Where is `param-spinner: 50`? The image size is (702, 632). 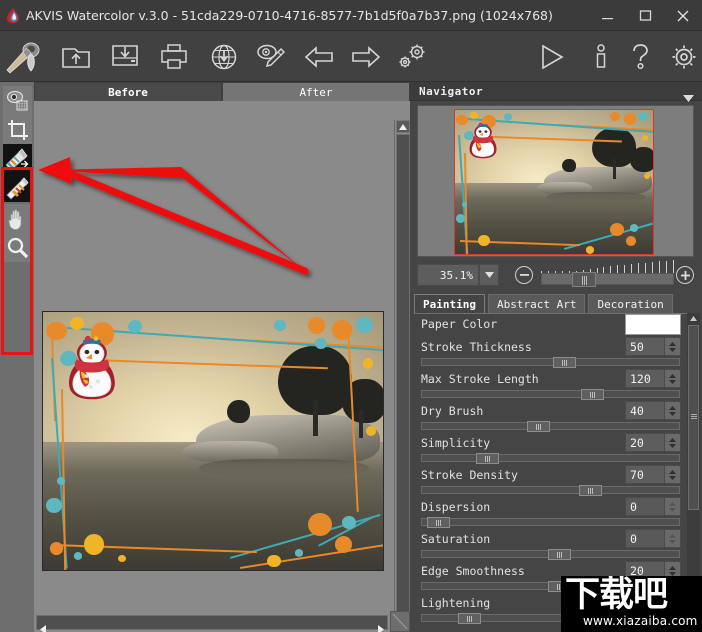
param-spinner: 50 is located at coordinates (653, 346).